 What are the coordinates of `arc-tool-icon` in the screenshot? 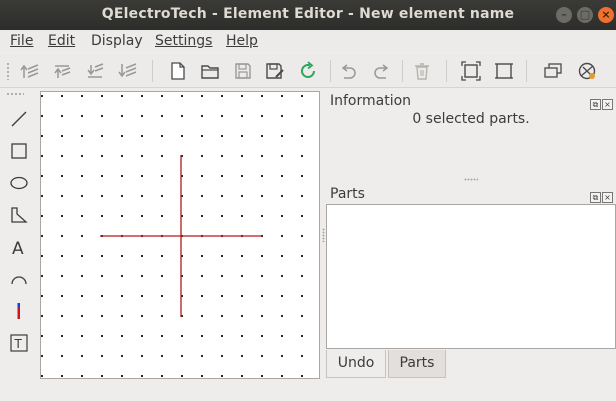 It's located at (19, 279).